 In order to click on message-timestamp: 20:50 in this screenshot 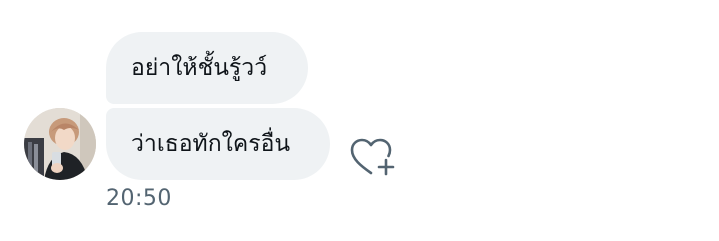, I will do `click(139, 198)`.